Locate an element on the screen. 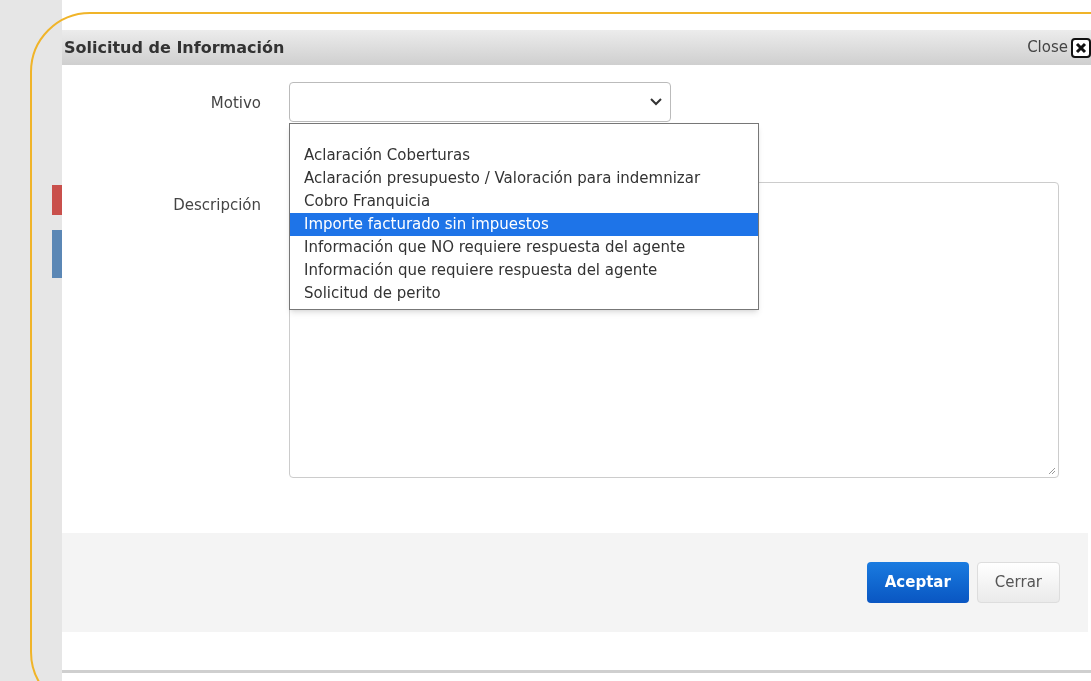 The width and height of the screenshot is (1091, 681). chevron-down-icon is located at coordinates (656, 102).